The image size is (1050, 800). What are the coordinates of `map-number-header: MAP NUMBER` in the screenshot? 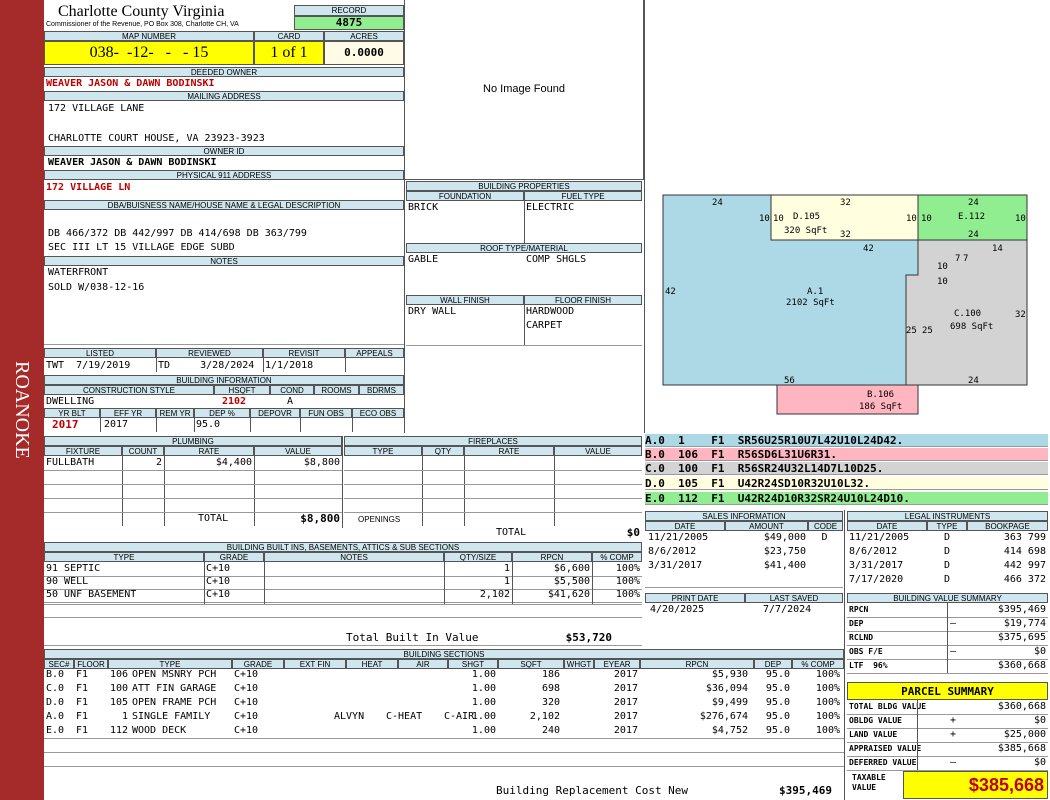 It's located at (149, 36).